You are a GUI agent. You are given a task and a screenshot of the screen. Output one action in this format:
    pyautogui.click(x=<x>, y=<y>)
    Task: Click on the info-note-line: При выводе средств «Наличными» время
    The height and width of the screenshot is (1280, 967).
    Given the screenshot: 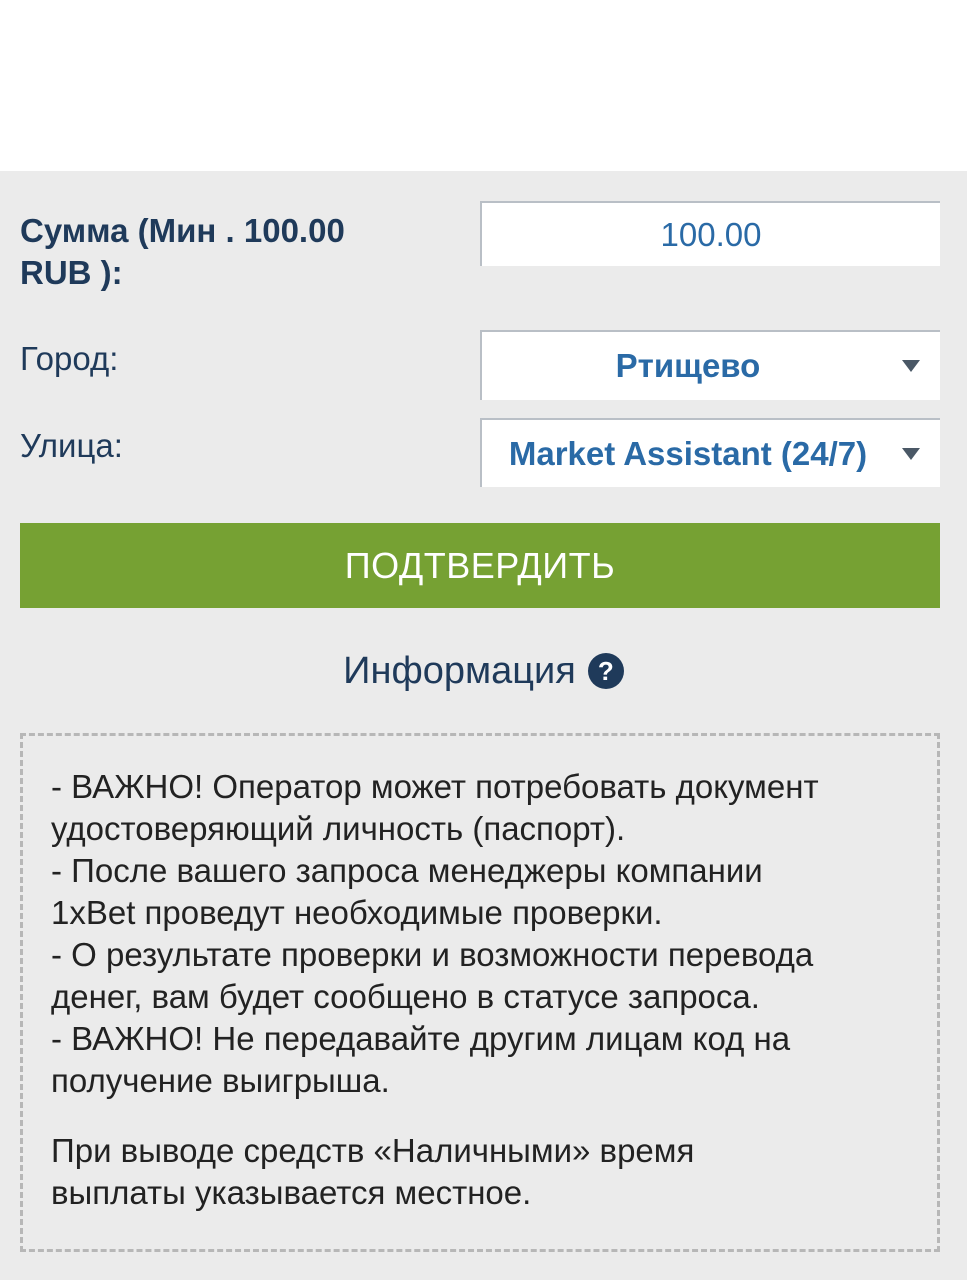 What is the action you would take?
    pyautogui.click(x=373, y=1150)
    